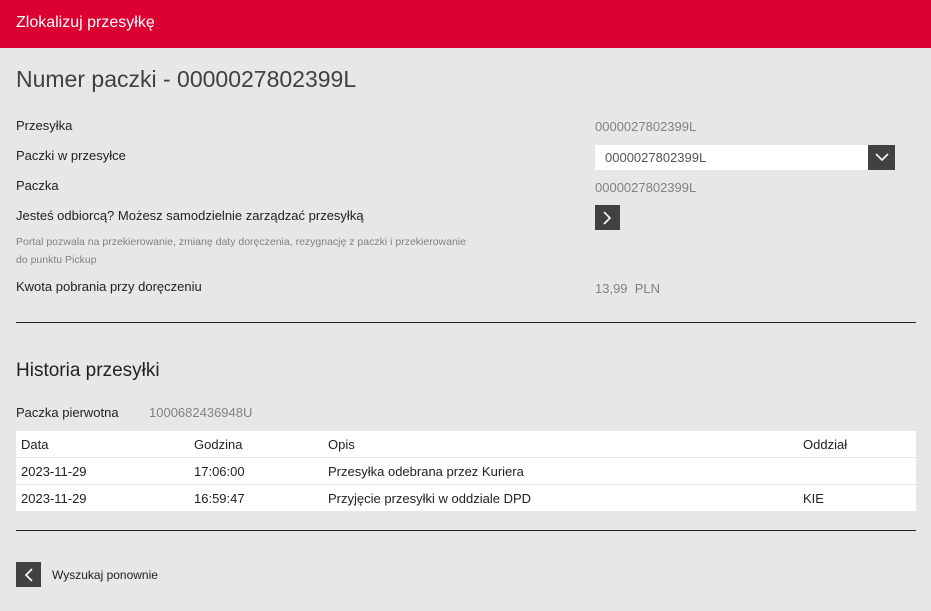 This screenshot has width=931, height=611. What do you see at coordinates (825, 444) in the screenshot?
I see `column-header-branch: Oddział` at bounding box center [825, 444].